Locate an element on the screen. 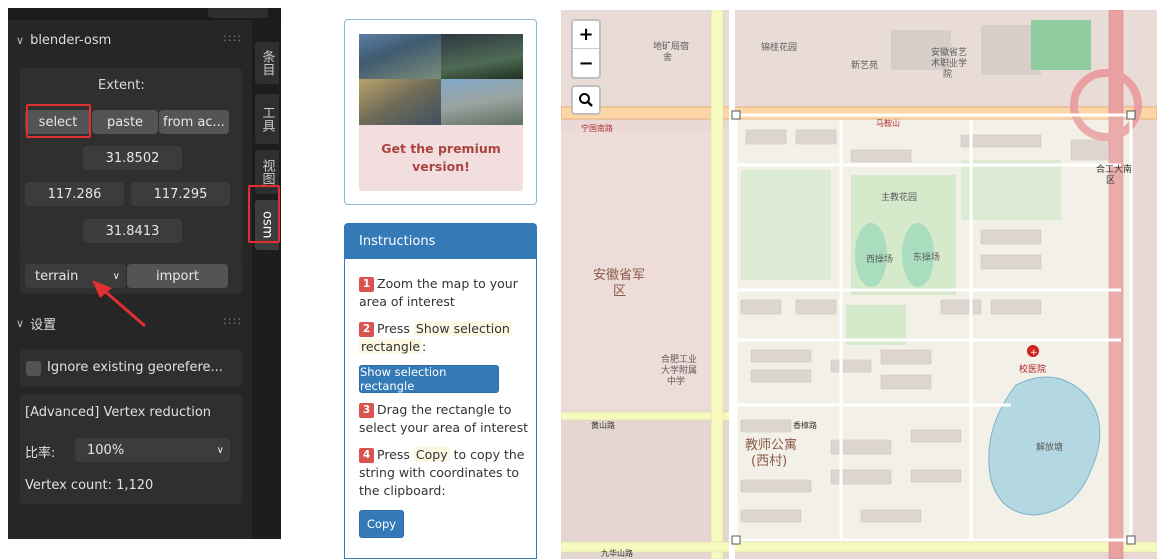  copy-button: Copy is located at coordinates (381, 524).